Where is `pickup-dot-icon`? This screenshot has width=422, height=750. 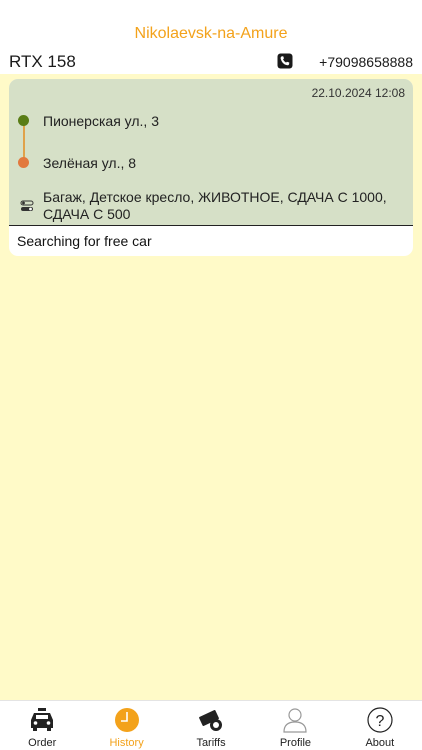 pickup-dot-icon is located at coordinates (23, 120).